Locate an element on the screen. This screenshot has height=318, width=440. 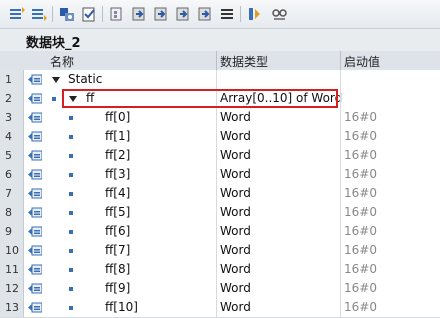
load-snapshot-icon is located at coordinates (161, 14).